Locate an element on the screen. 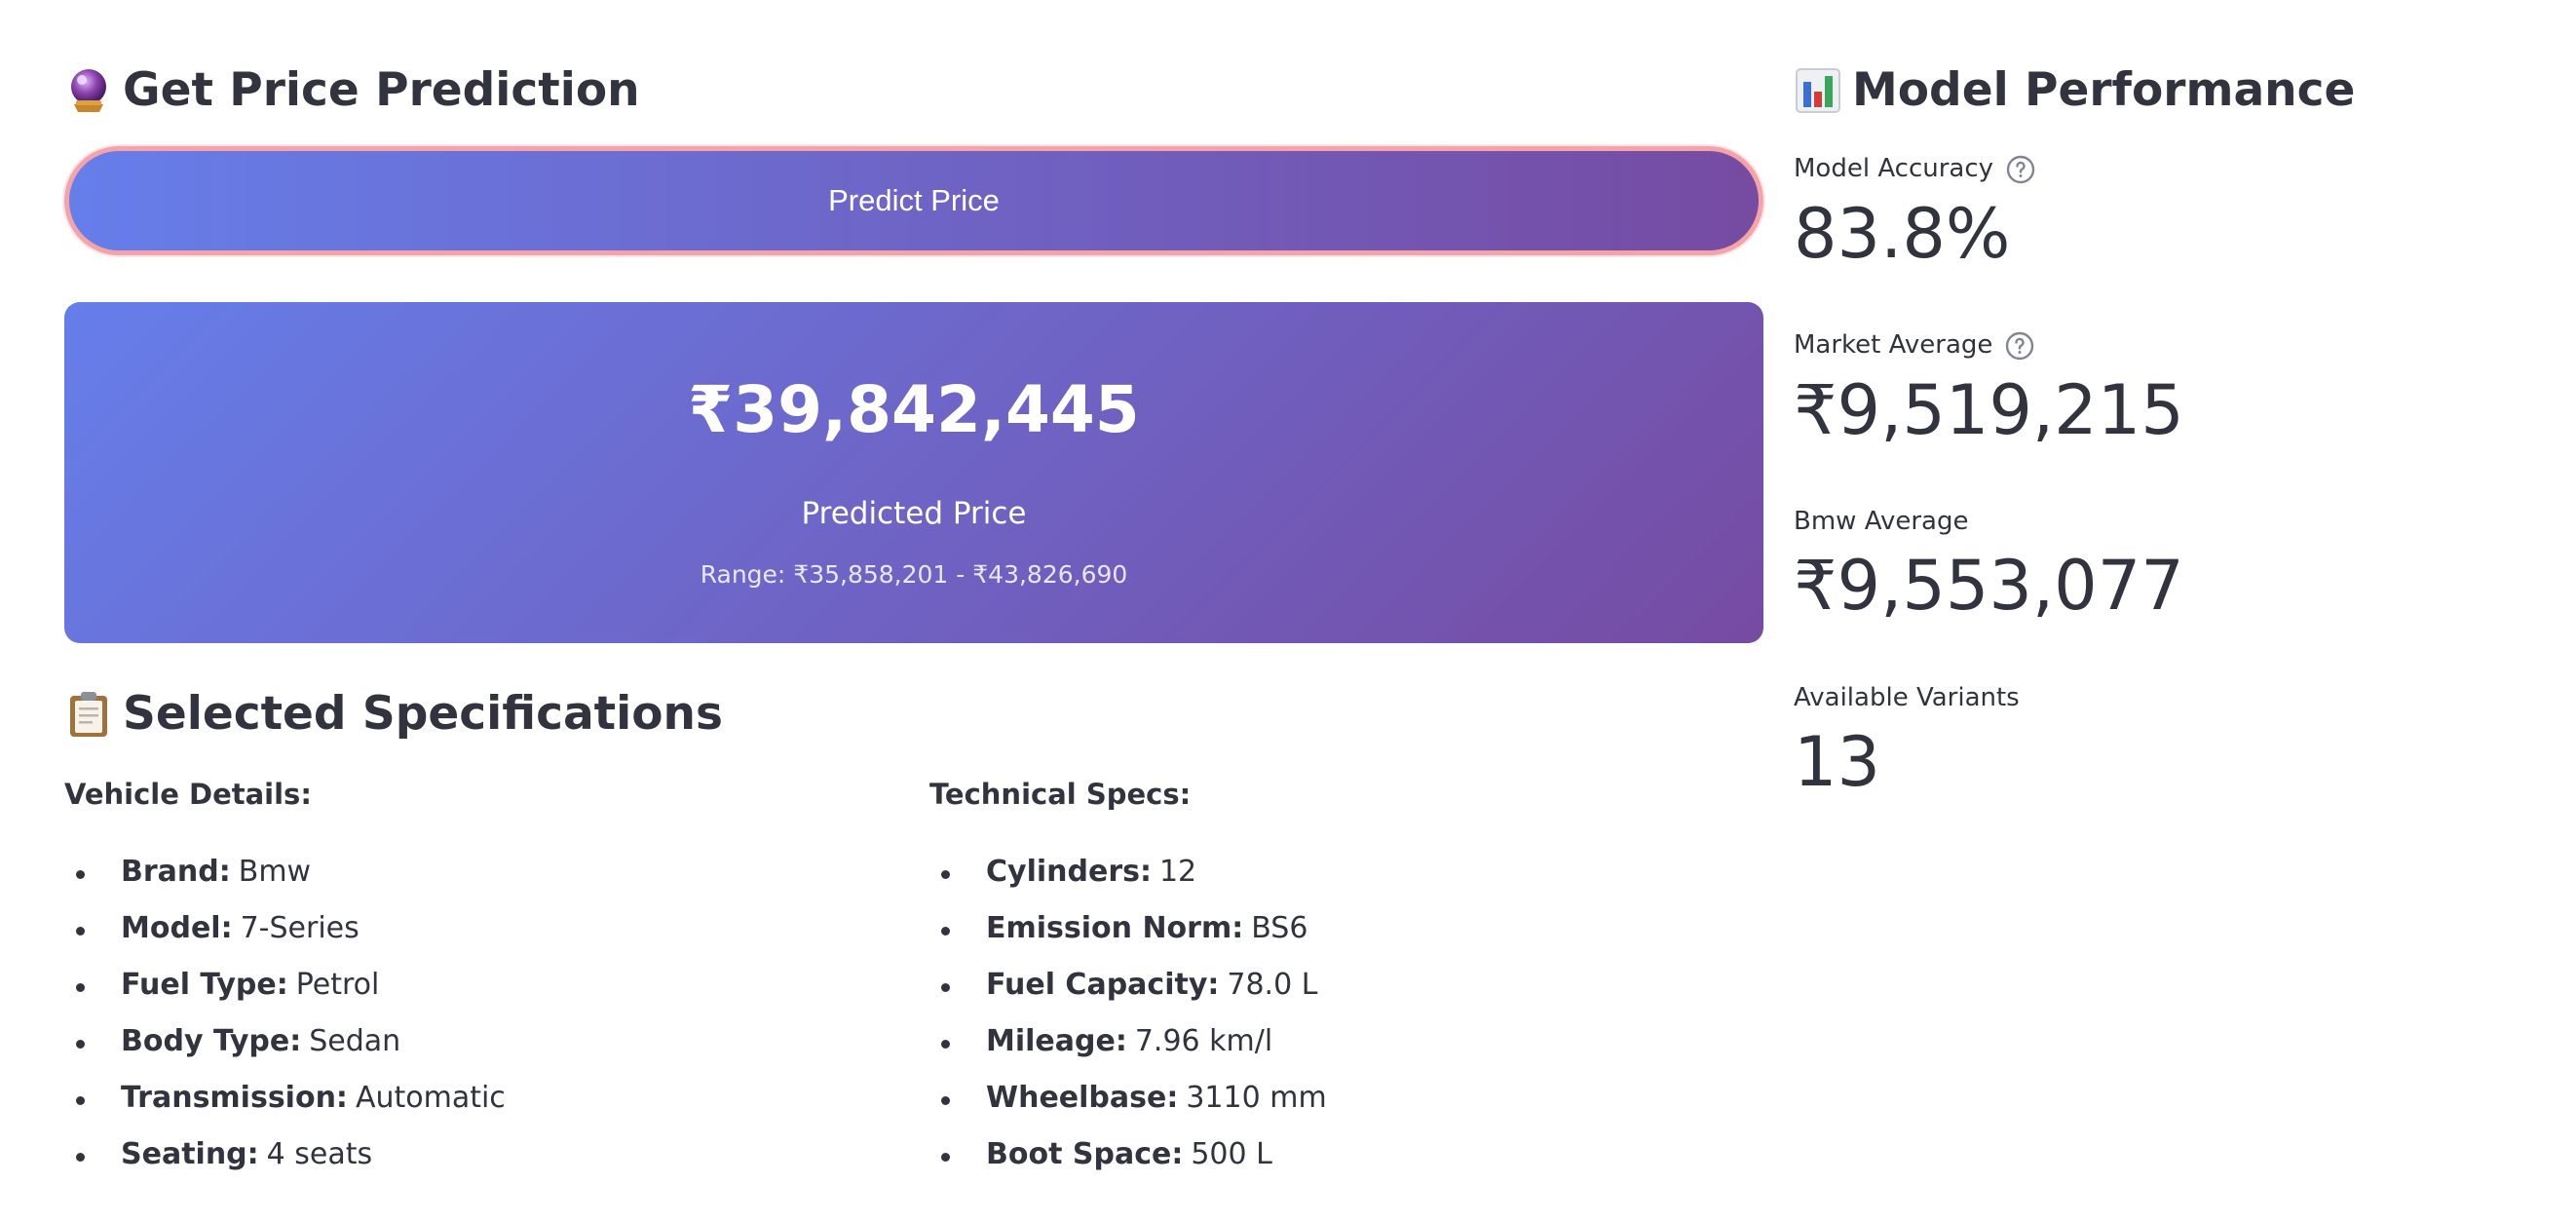  spec-key: Cylinders: is located at coordinates (1069, 871).